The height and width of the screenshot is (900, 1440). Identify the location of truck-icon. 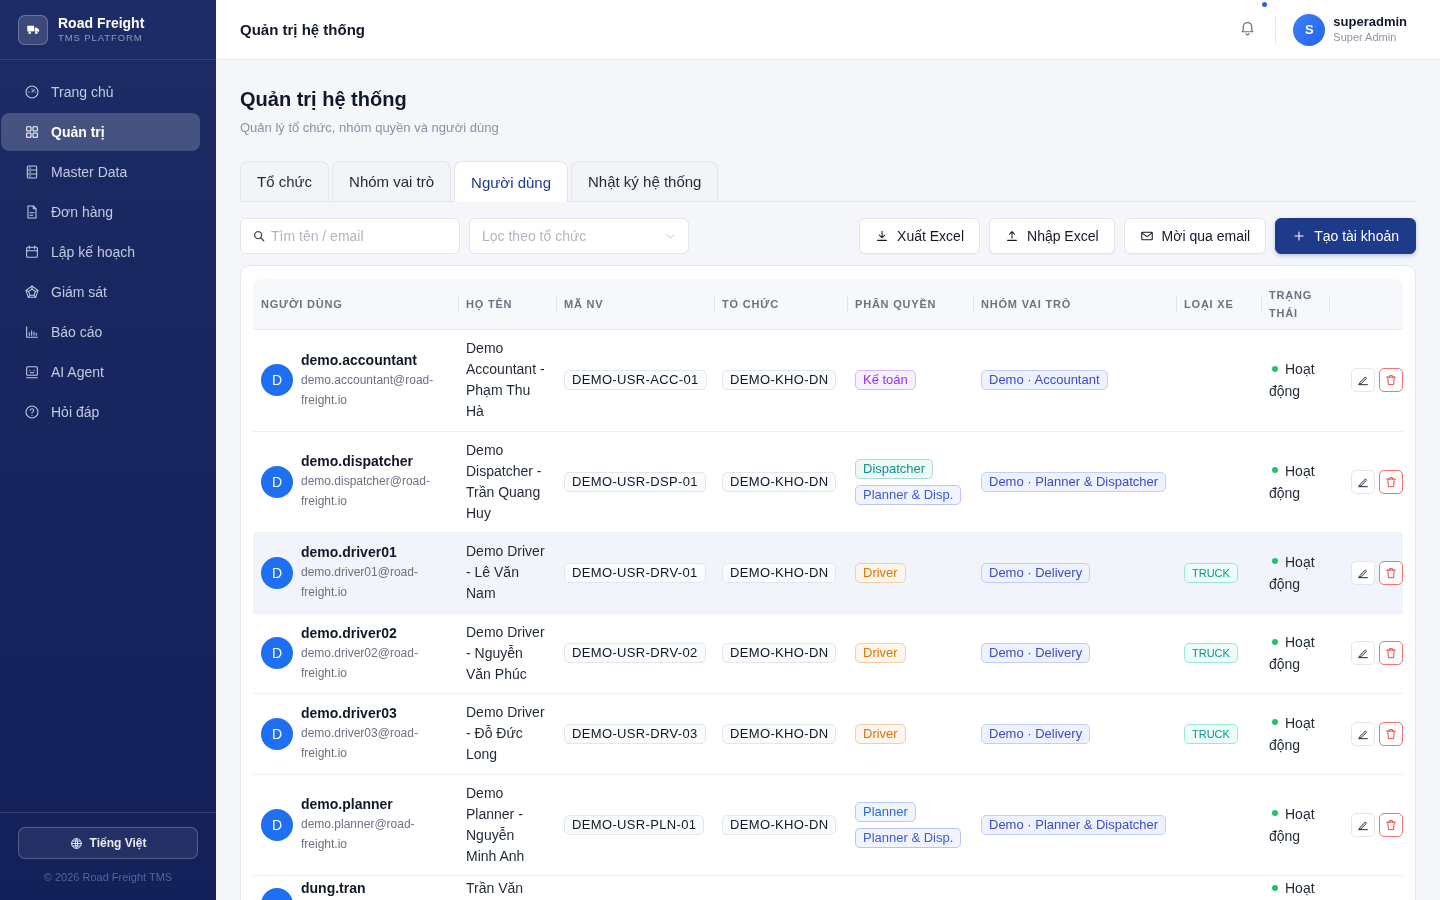
(33, 29).